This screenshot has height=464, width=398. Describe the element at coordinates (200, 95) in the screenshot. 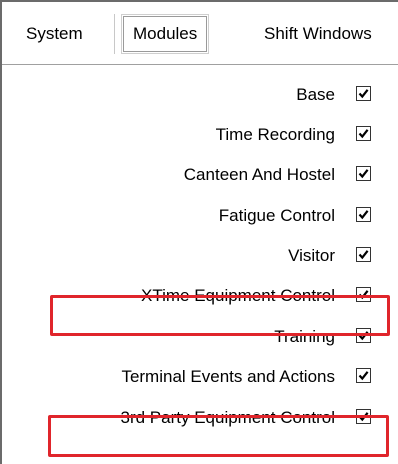

I see `module-row-base: Base` at that location.